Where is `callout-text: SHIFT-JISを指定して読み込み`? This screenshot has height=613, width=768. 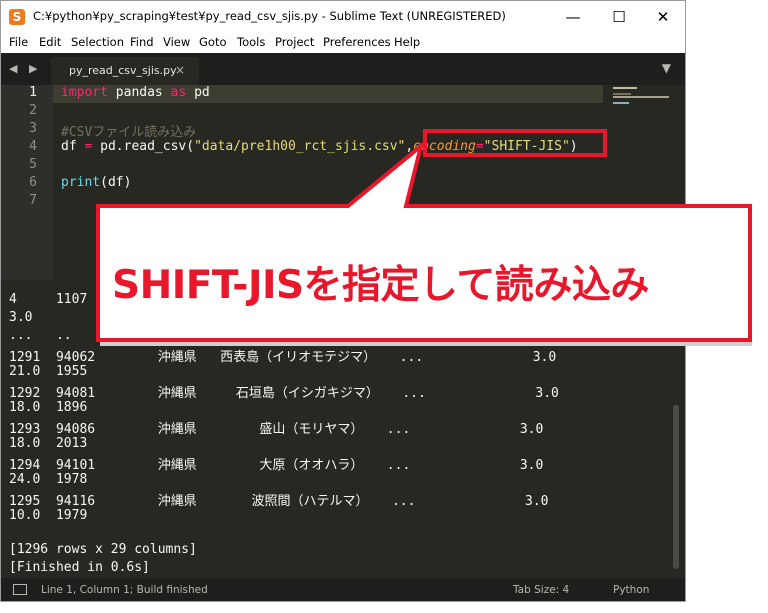 callout-text: SHIFT-JISを指定して読み込み is located at coordinates (380, 285).